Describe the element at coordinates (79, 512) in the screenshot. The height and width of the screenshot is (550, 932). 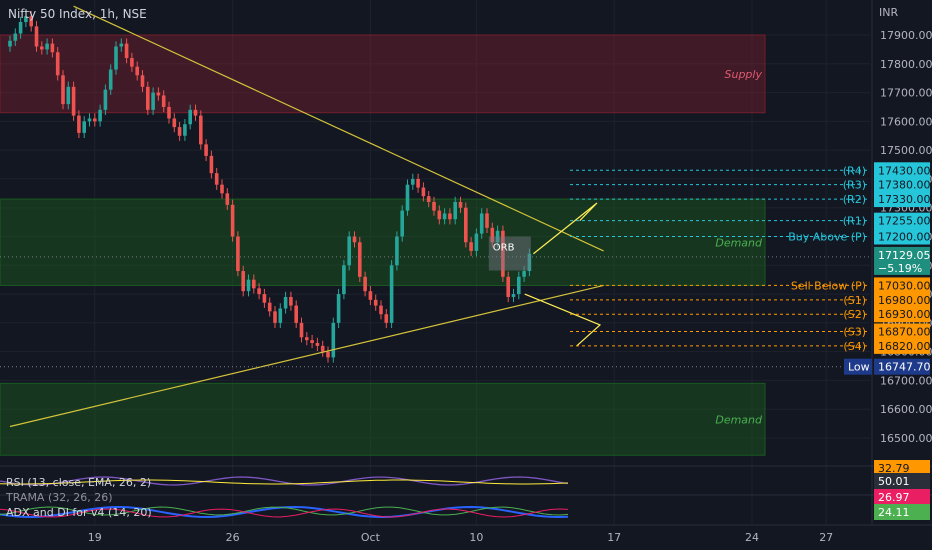
I see `adx-indicator-label: ADX and DI for v4 (14, 20)` at that location.